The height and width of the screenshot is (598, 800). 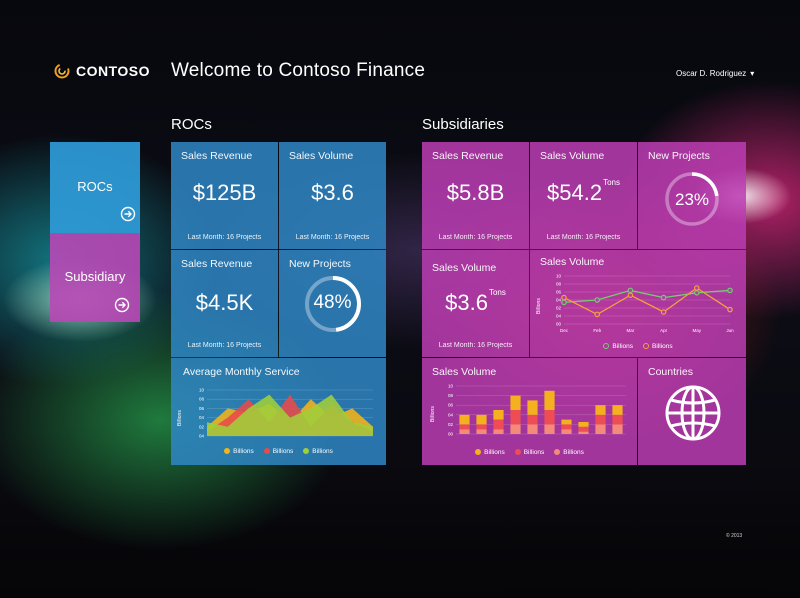 What do you see at coordinates (664, 330) in the screenshot?
I see `tick-label-x: Apr` at bounding box center [664, 330].